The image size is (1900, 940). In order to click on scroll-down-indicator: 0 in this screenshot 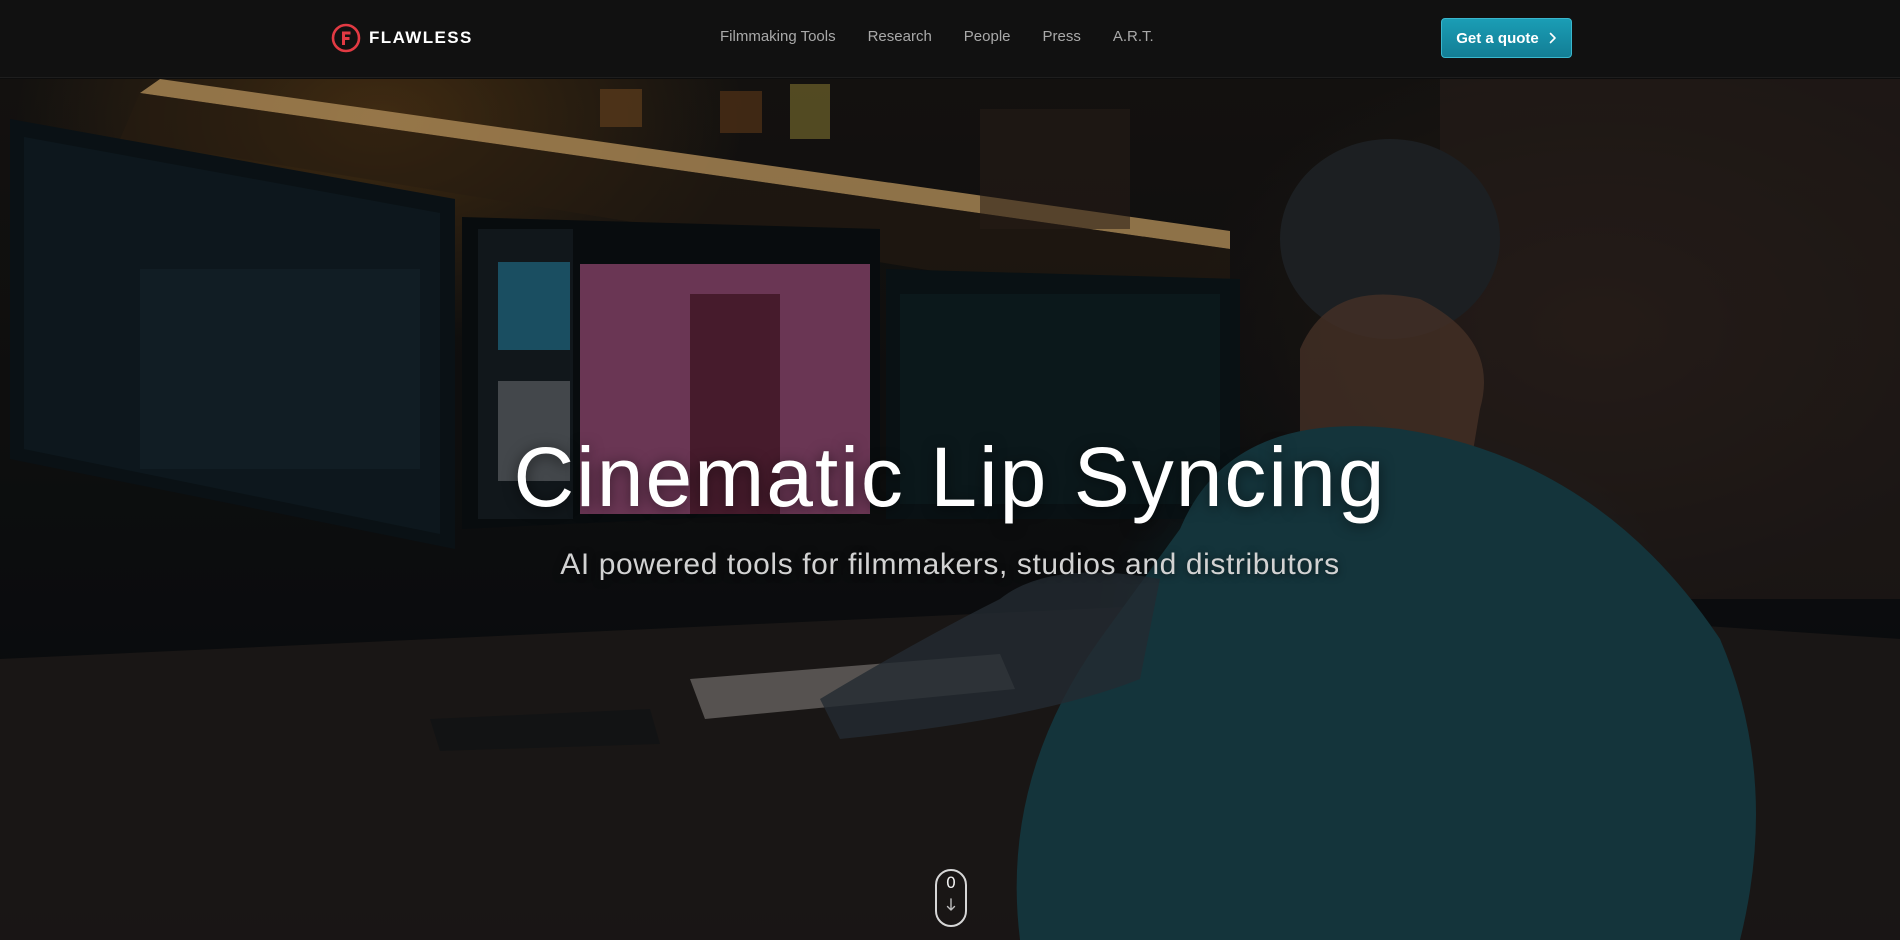, I will do `click(951, 898)`.